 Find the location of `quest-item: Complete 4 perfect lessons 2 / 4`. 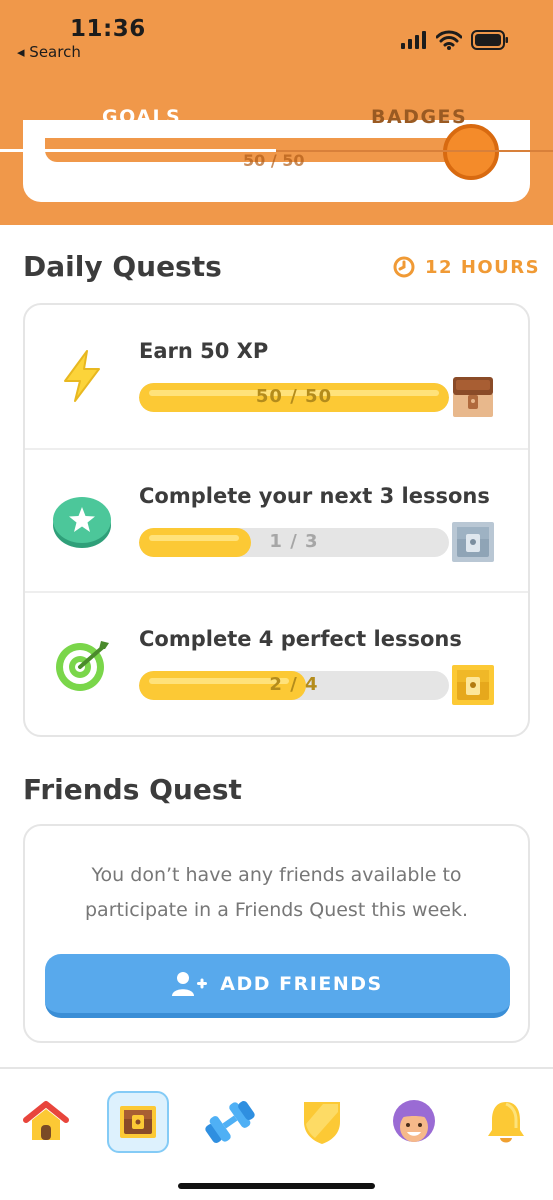

quest-item: Complete 4 perfect lessons 2 / 4 is located at coordinates (276, 662).